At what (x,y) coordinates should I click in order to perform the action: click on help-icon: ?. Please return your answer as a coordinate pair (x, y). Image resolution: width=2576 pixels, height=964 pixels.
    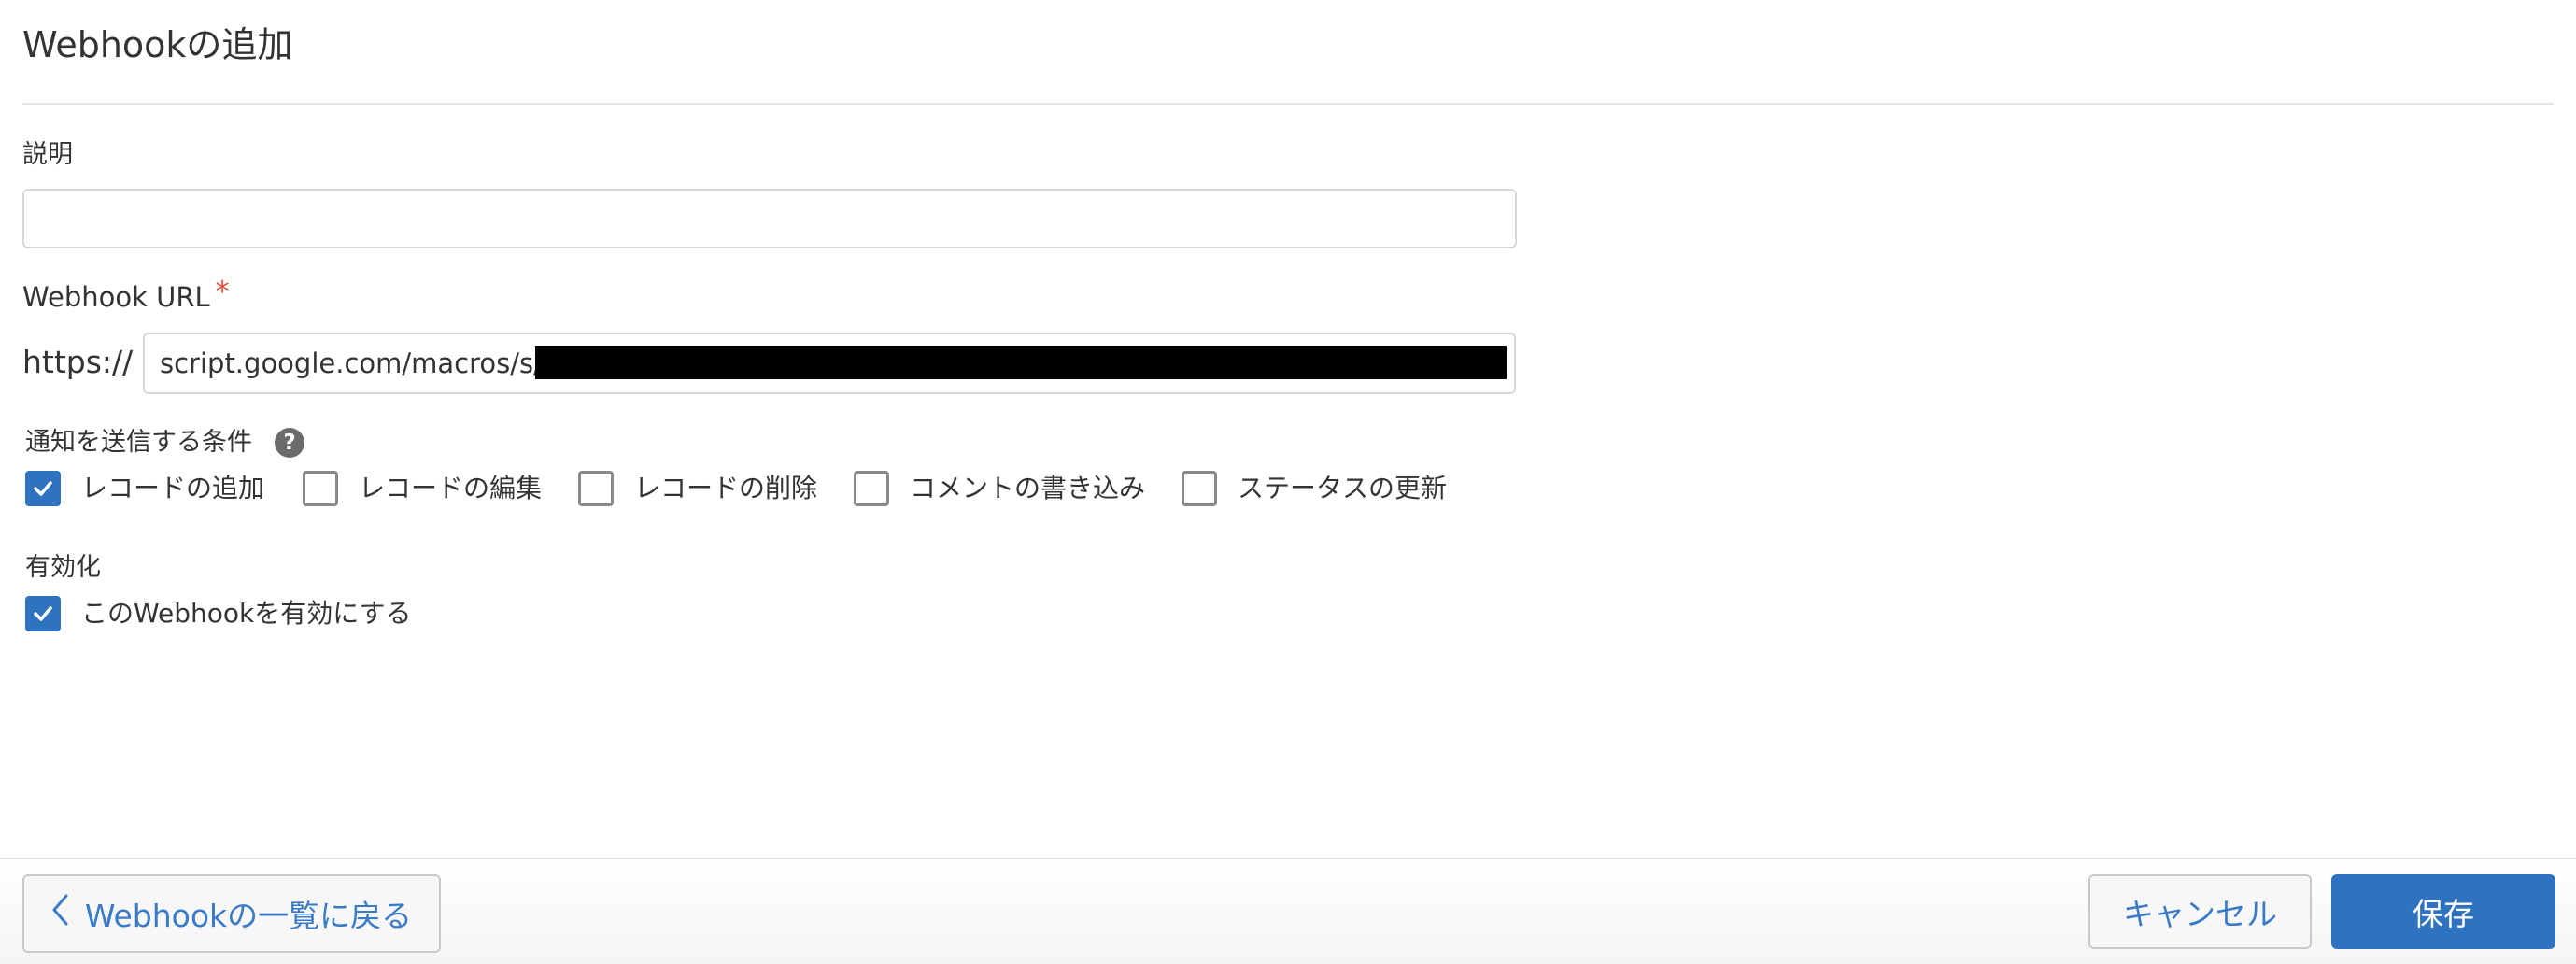
    Looking at the image, I should click on (289, 443).